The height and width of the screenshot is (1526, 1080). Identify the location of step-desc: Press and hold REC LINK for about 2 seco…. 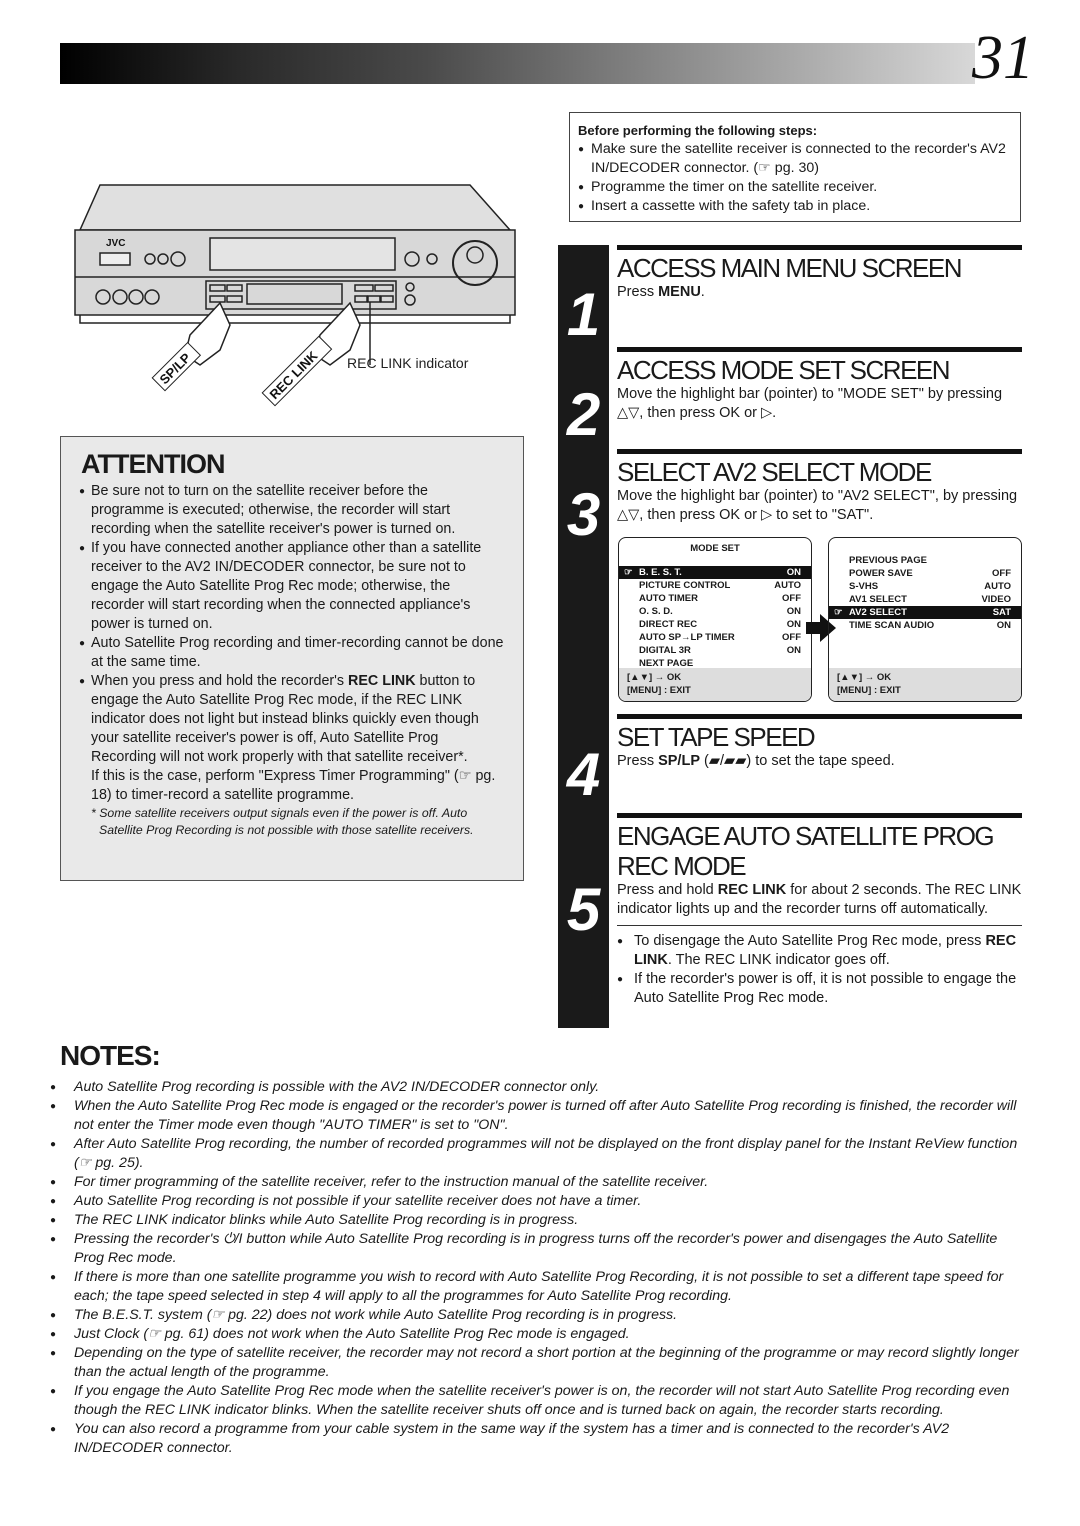
(819, 900).